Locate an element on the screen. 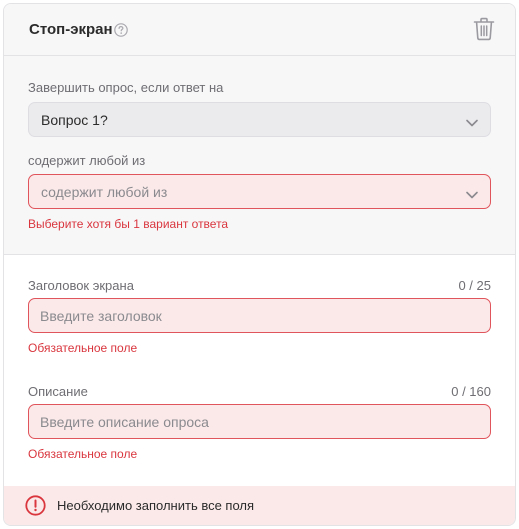  question-label: Завершить опрос, если ответ на is located at coordinates (126, 87).